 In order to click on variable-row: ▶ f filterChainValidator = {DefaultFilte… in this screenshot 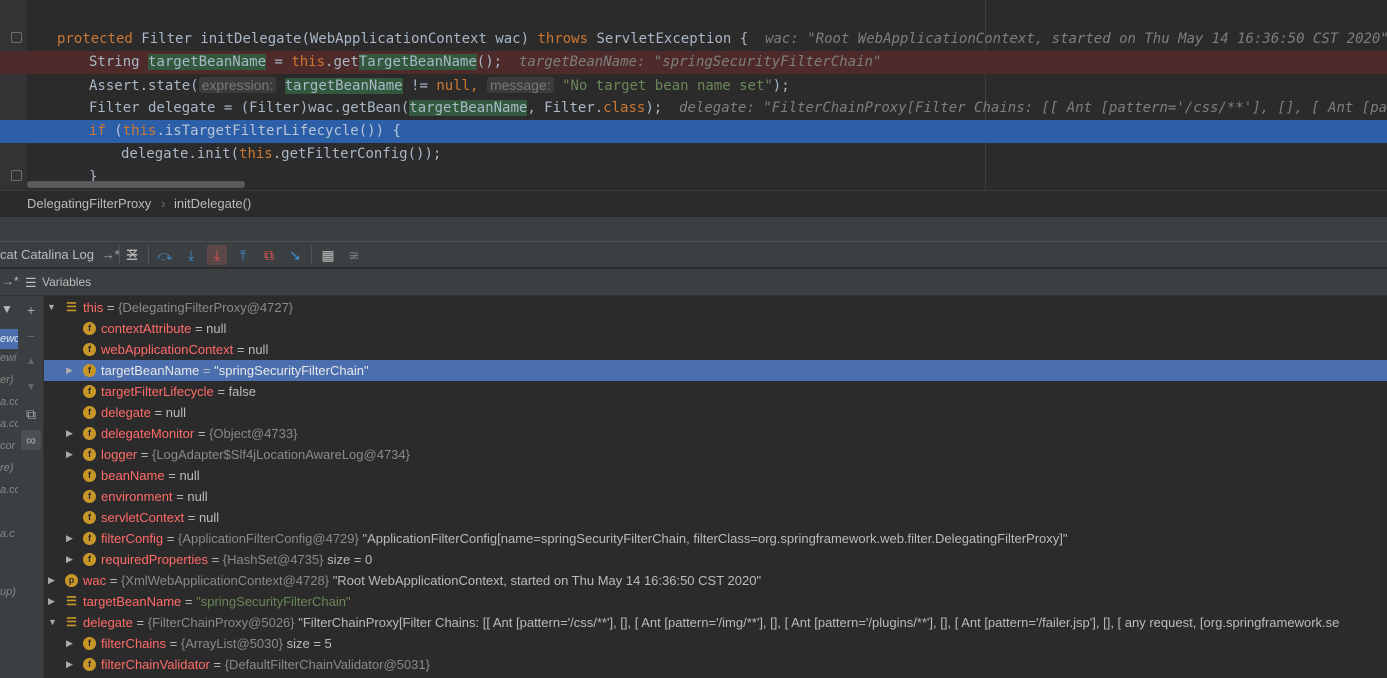, I will do `click(715, 664)`.